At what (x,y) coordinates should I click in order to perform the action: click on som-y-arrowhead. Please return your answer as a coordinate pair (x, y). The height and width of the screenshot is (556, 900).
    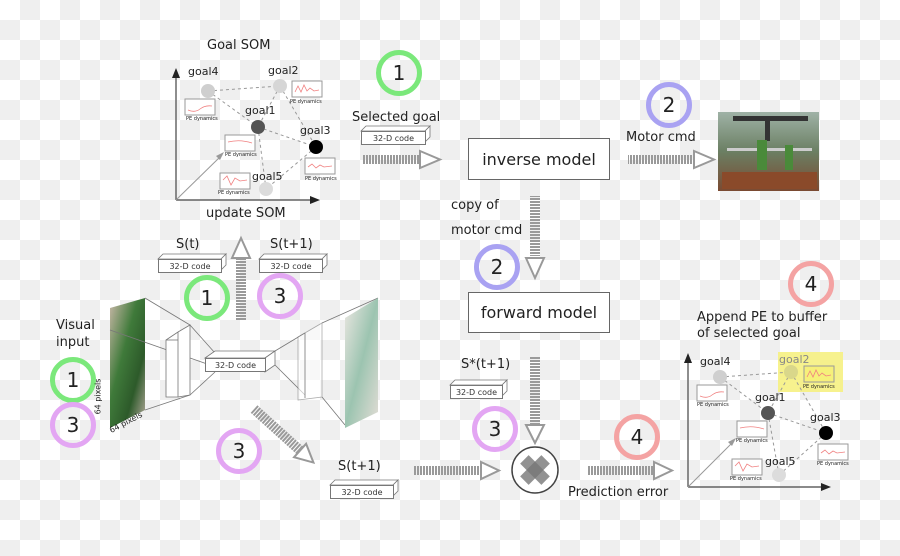
    Looking at the image, I should click on (176, 73).